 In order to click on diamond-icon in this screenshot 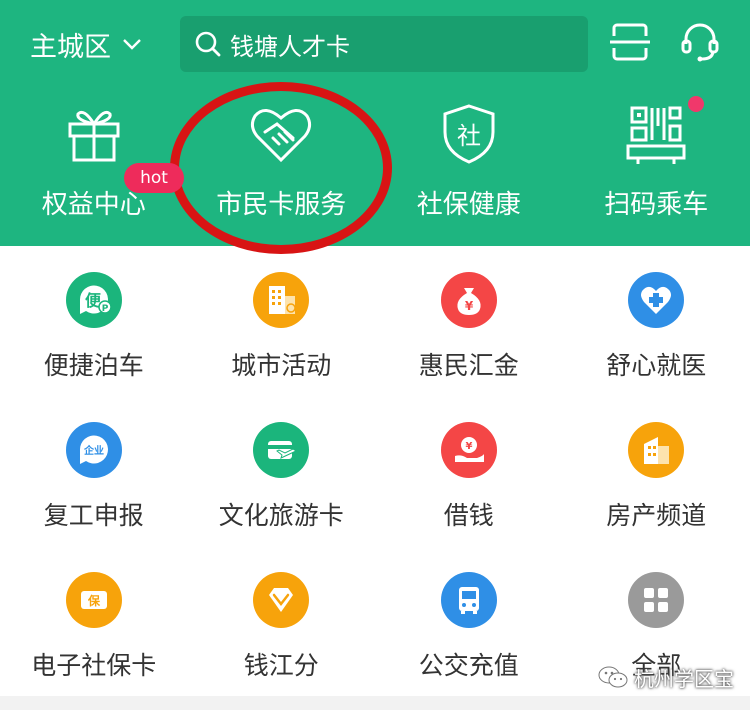, I will do `click(281, 600)`.